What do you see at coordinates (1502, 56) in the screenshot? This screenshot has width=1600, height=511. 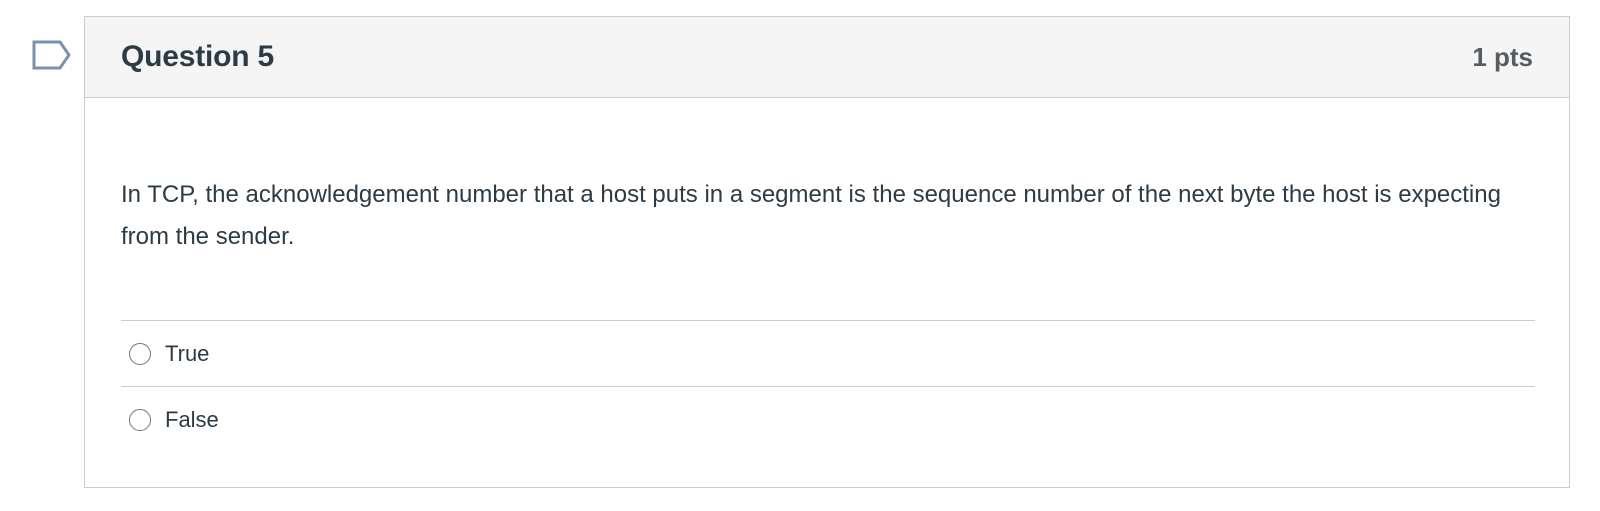 I see `question-points: 1 pts` at bounding box center [1502, 56].